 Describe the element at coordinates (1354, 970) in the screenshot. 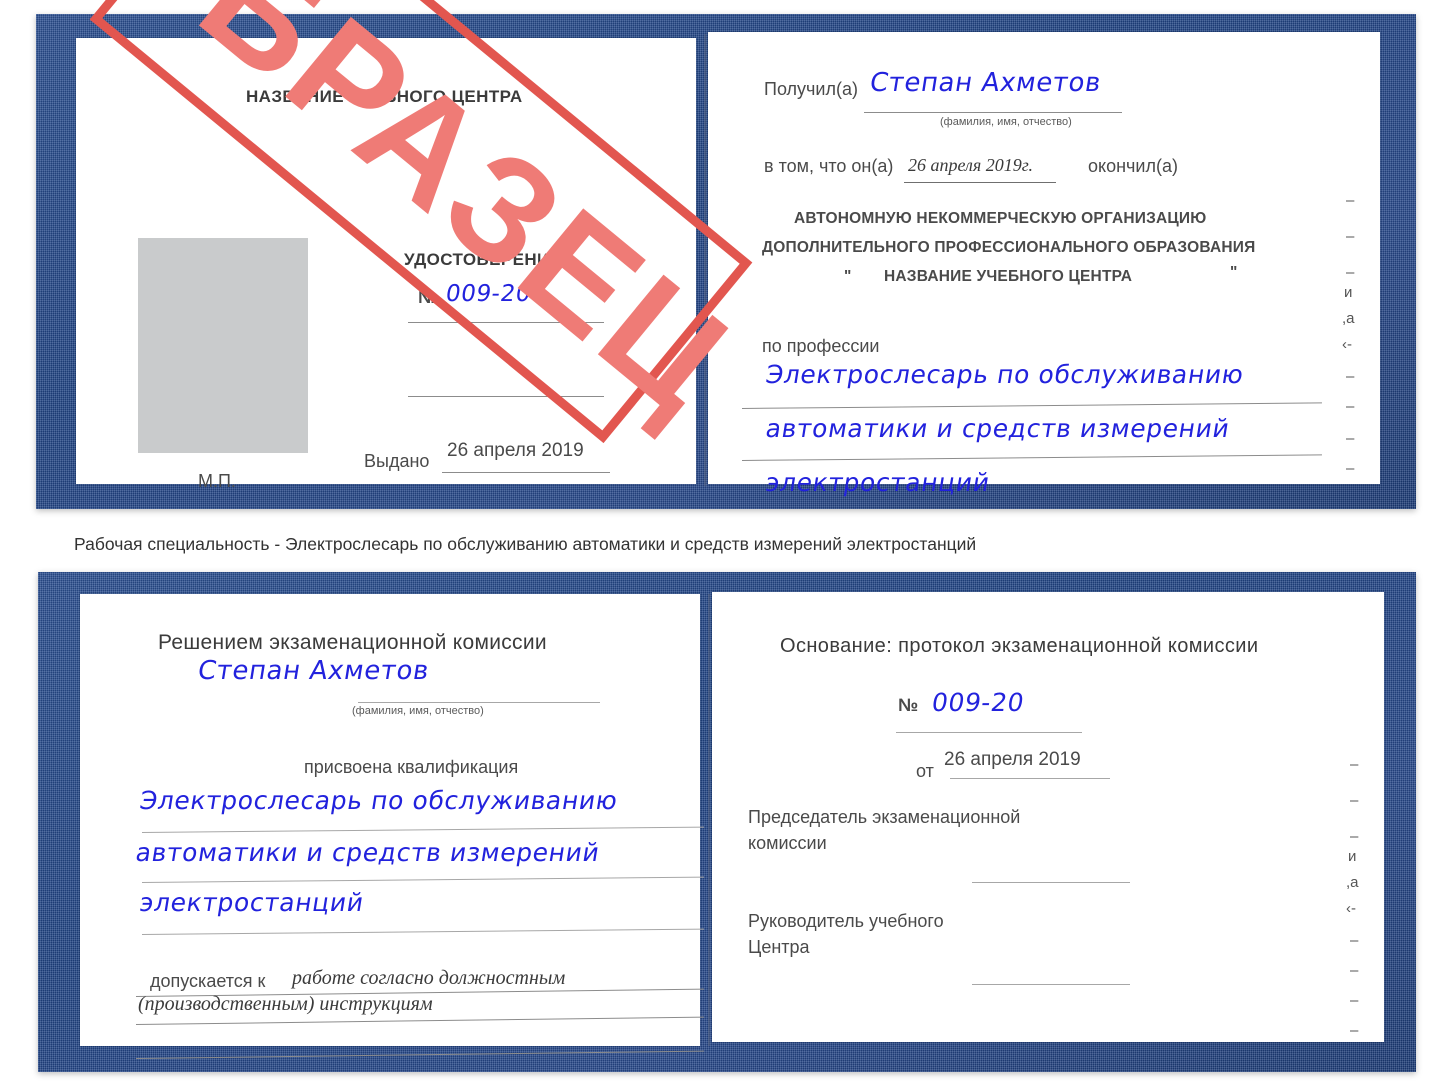

I see `bottom-margin-glyph-8: –` at that location.